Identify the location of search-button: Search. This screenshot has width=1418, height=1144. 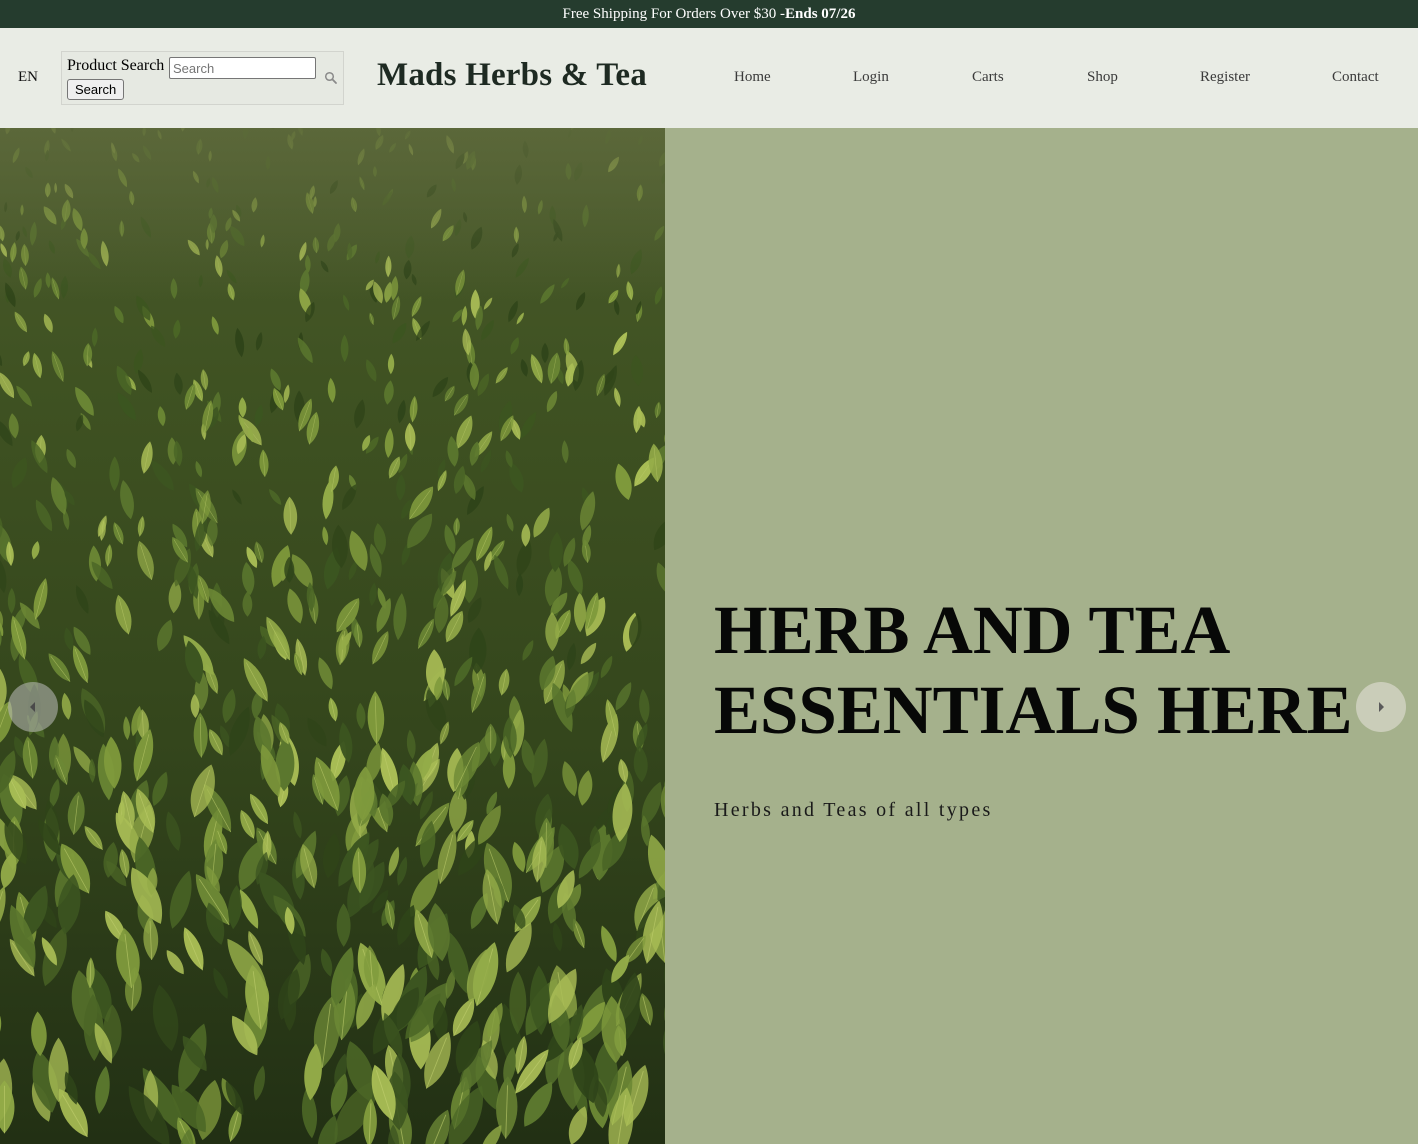
(96, 89).